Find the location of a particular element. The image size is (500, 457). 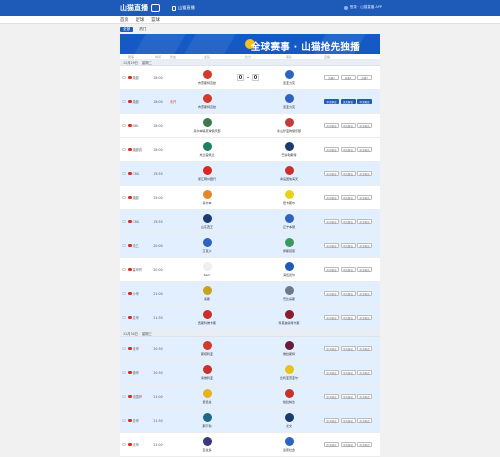

home-team: 斯塔利亚 is located at coordinates (207, 348).